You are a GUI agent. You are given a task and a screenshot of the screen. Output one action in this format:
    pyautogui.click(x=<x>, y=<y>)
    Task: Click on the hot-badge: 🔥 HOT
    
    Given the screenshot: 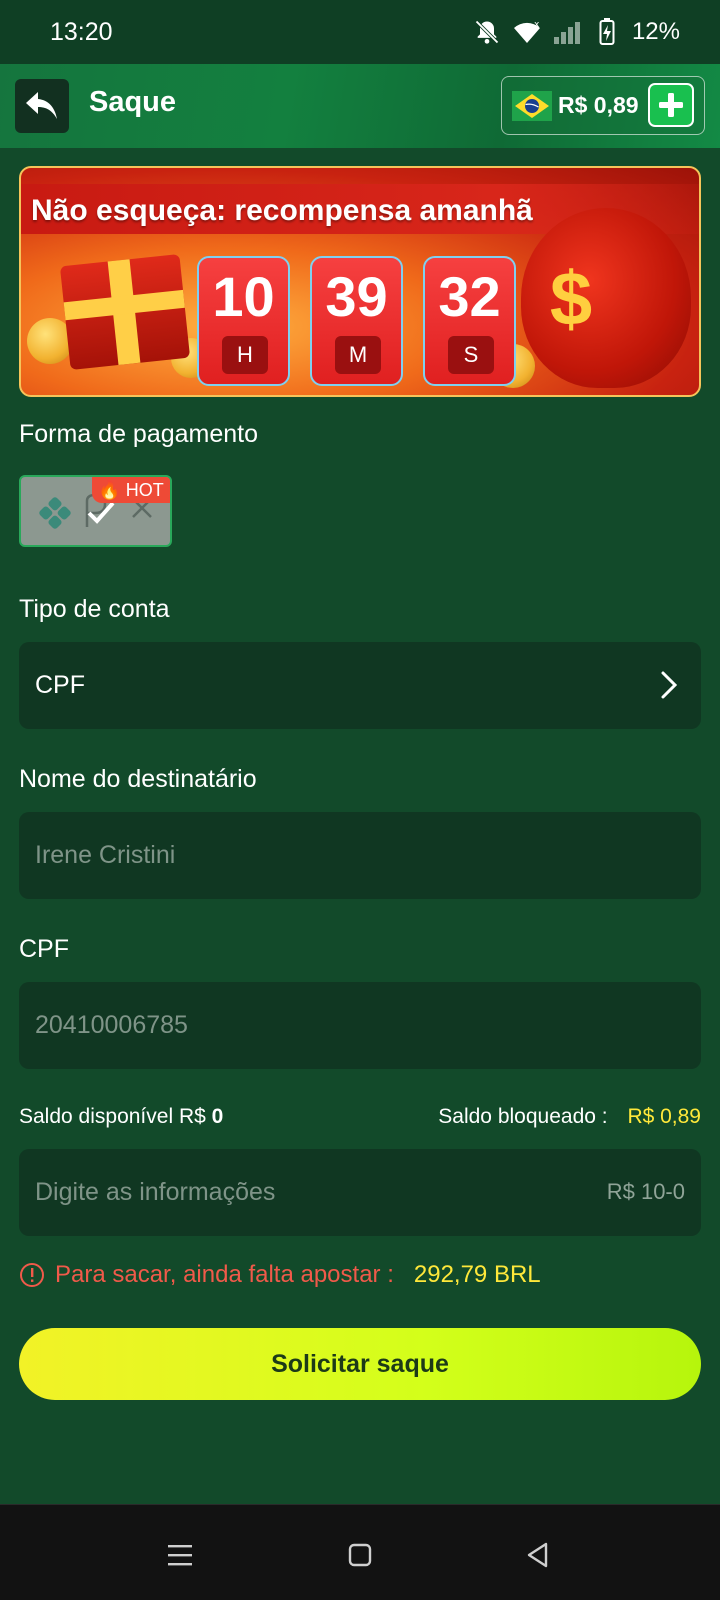 What is the action you would take?
    pyautogui.click(x=131, y=490)
    